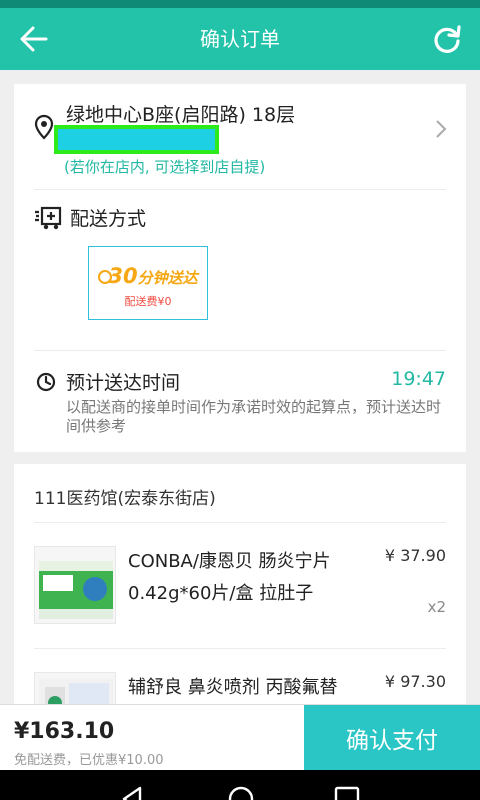 The image size is (480, 800). Describe the element at coordinates (240, 737) in the screenshot. I see `checkout-bar: ¥163.10 免配送费，已优惠¥10.00 确认支付` at that location.